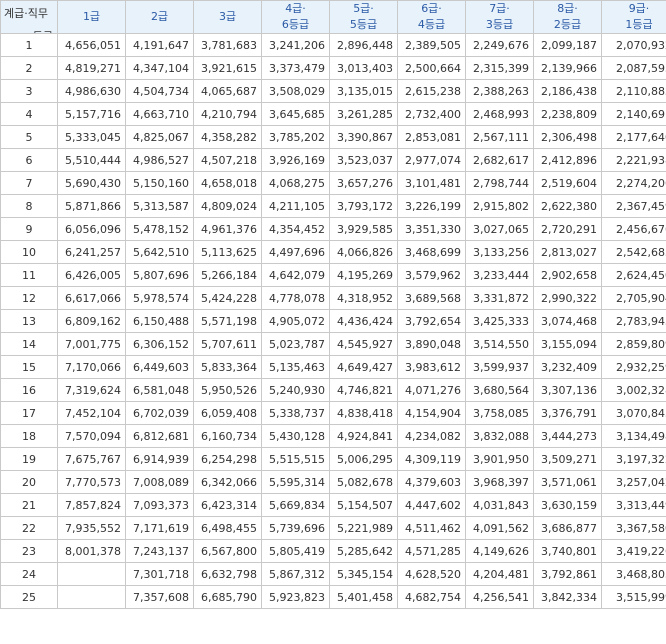 This screenshot has width=666, height=644. What do you see at coordinates (29, 597) in the screenshot?
I see `step-cell: 25` at bounding box center [29, 597].